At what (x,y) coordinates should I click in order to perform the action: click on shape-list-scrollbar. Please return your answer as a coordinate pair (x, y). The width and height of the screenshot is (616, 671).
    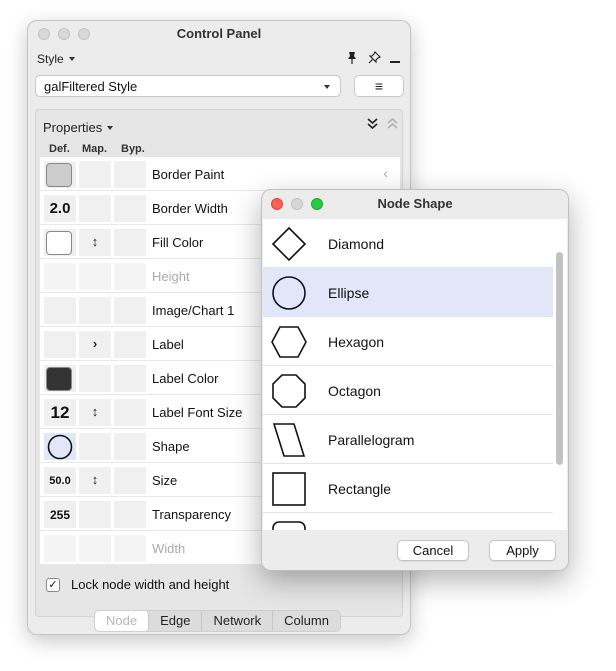
    Looking at the image, I should click on (559, 358).